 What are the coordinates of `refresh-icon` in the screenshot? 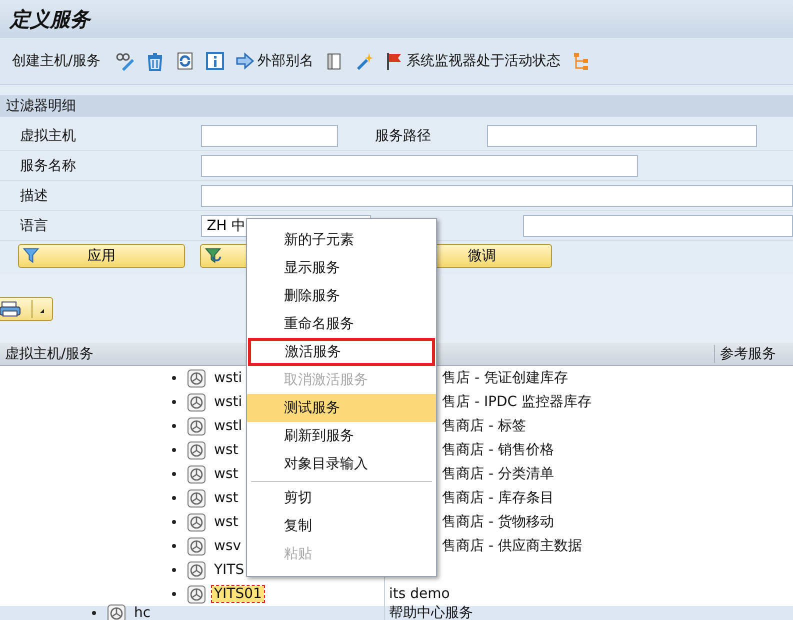 It's located at (184, 61).